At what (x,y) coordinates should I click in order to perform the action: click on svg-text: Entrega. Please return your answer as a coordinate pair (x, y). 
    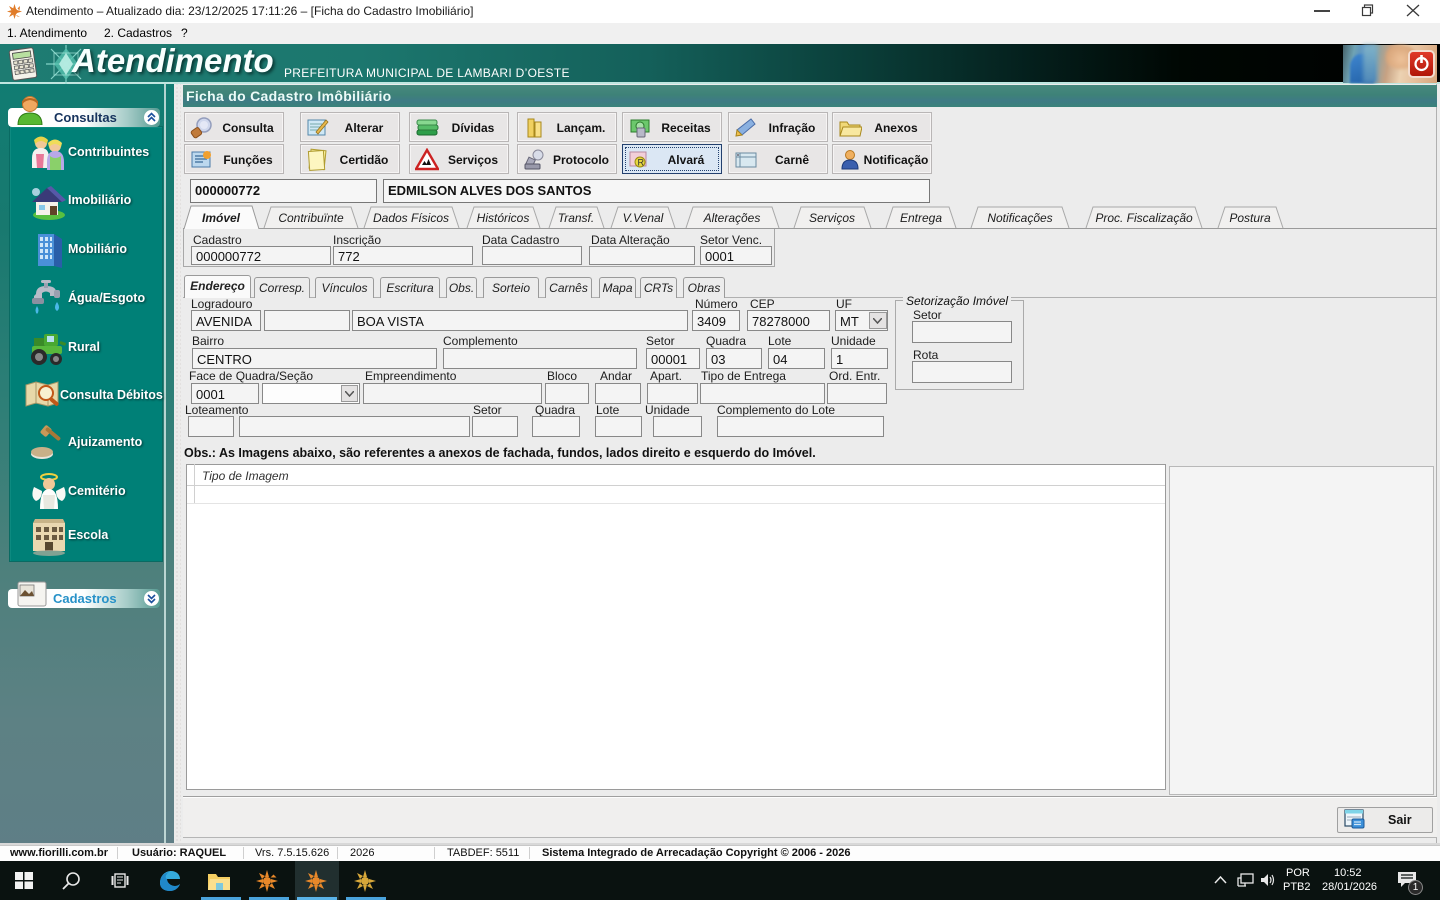
    Looking at the image, I should click on (921, 218).